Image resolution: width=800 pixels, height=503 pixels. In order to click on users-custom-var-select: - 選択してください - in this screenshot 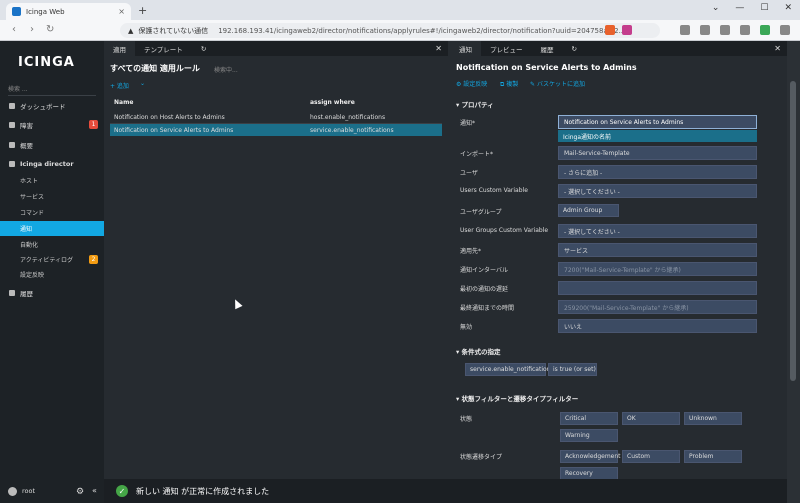, I will do `click(657, 191)`.